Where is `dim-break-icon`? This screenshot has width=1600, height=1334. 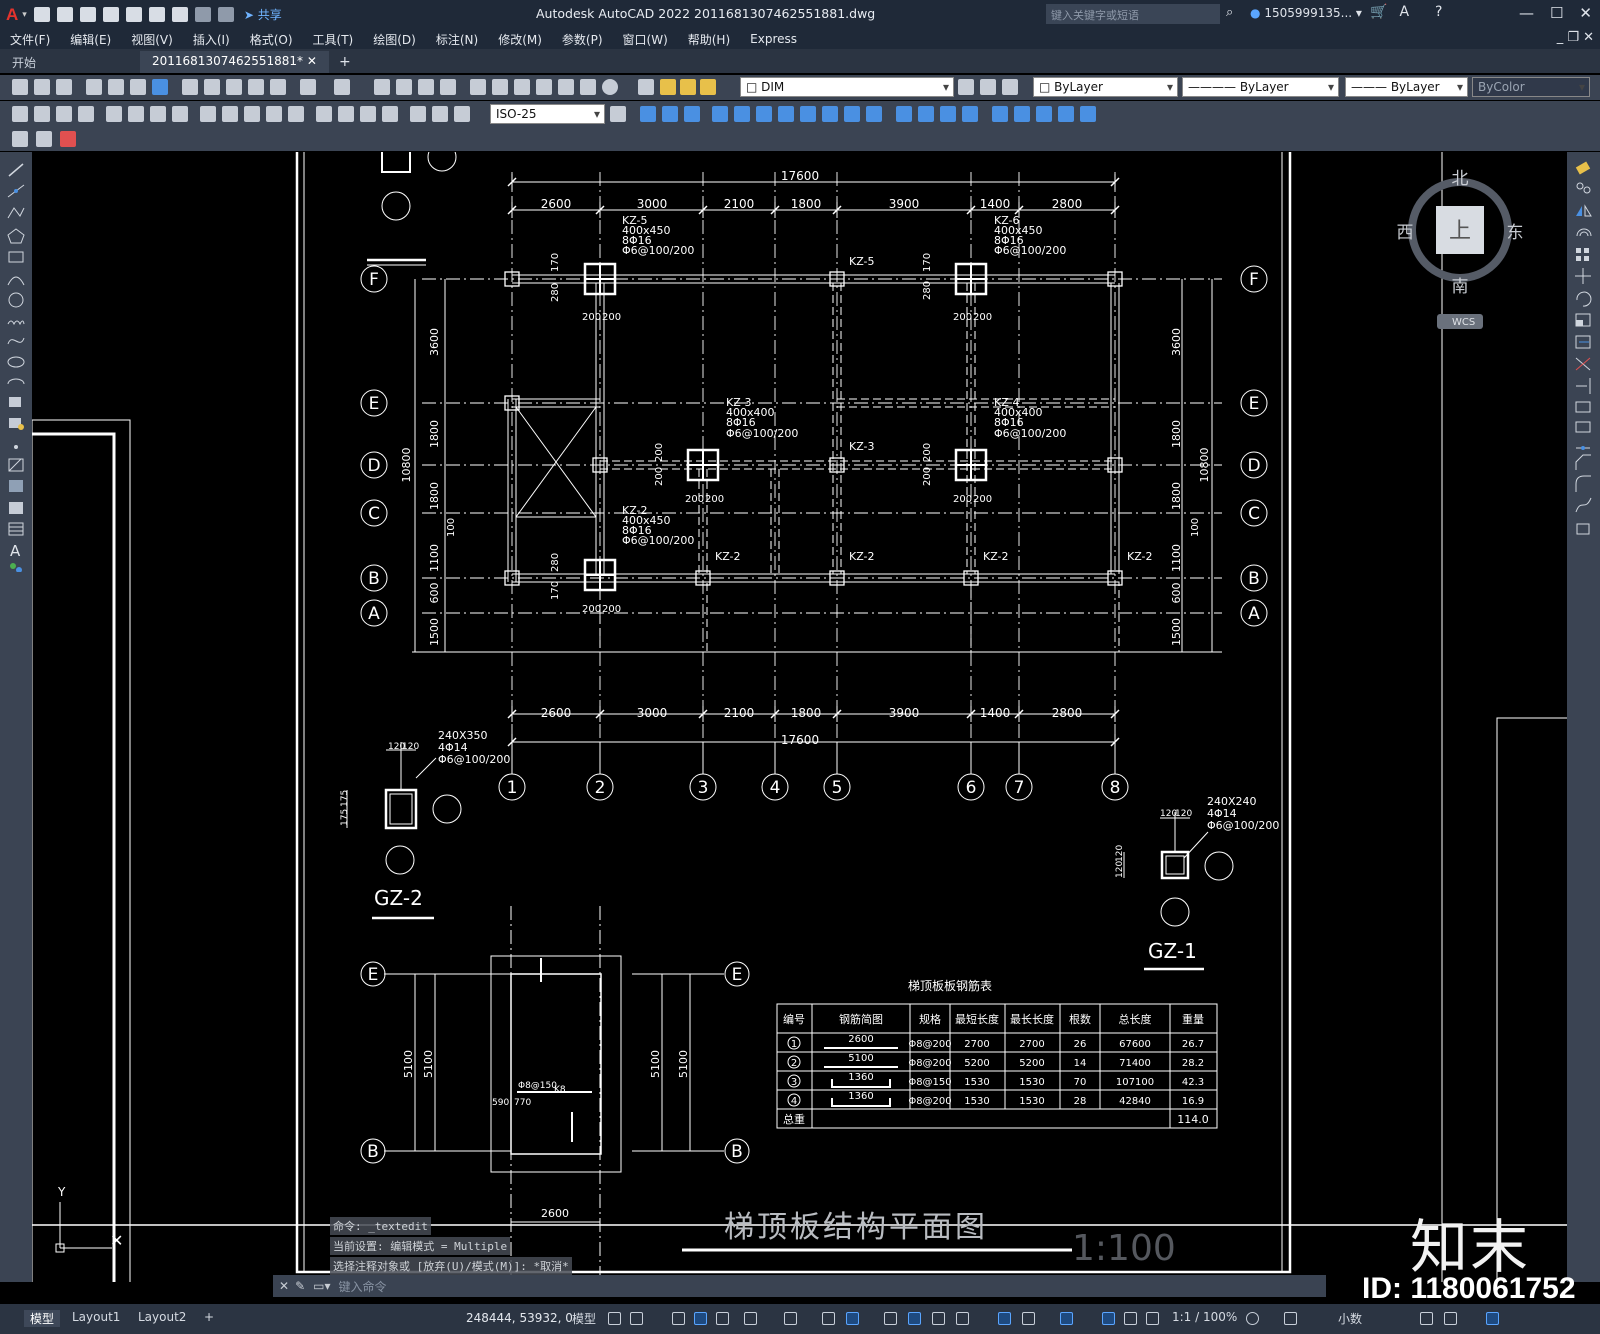
dim-break-icon is located at coordinates (296, 114).